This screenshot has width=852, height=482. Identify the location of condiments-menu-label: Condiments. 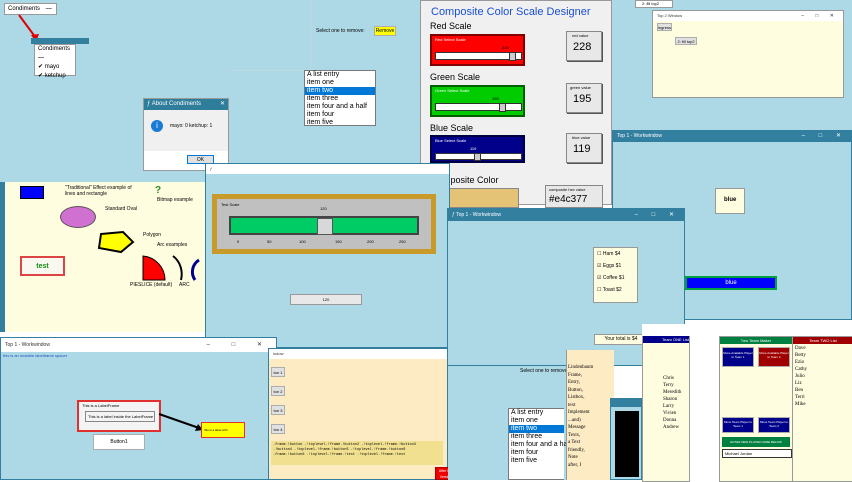
(24, 9).